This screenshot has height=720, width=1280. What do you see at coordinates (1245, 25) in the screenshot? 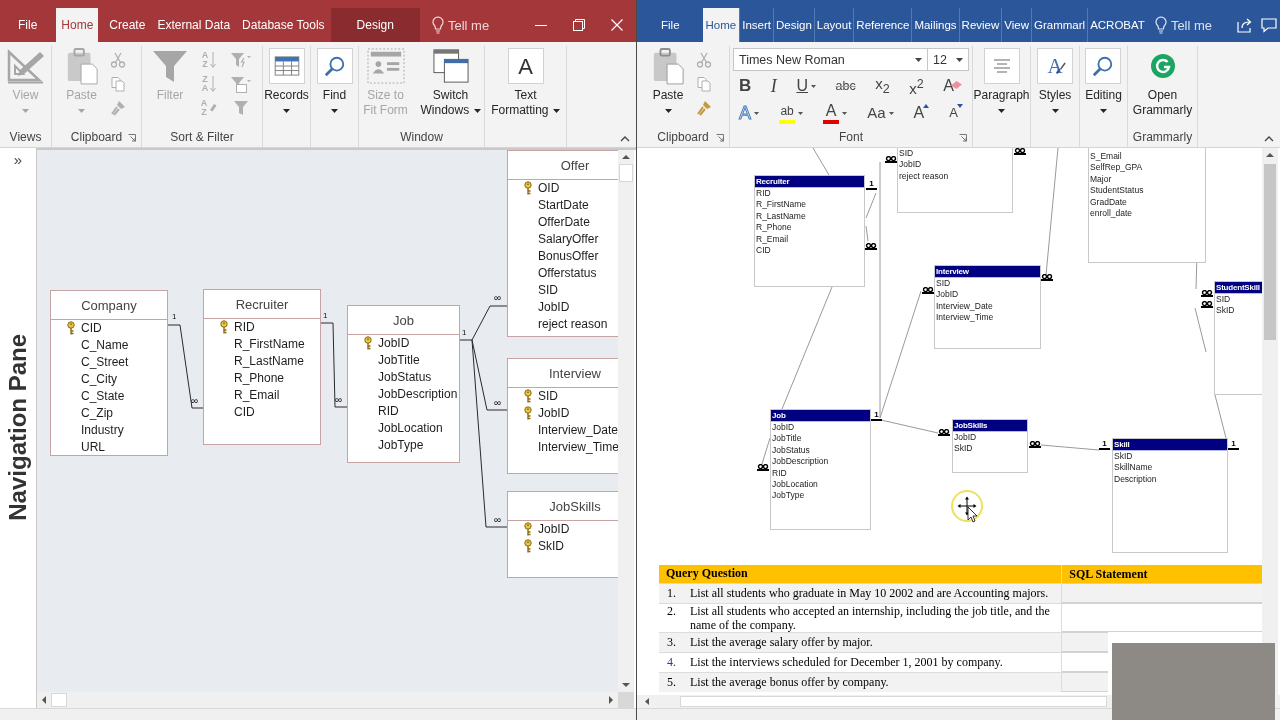
I see `share-icon` at bounding box center [1245, 25].